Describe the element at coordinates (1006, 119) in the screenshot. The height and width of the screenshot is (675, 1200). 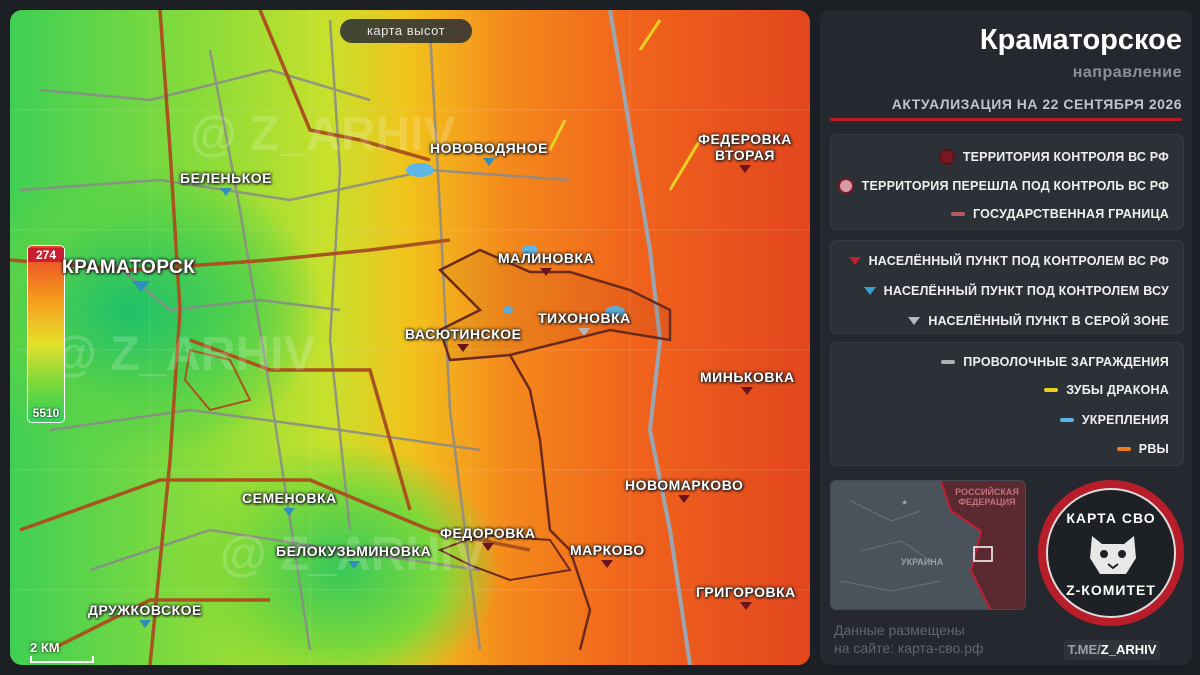
I see `divider` at that location.